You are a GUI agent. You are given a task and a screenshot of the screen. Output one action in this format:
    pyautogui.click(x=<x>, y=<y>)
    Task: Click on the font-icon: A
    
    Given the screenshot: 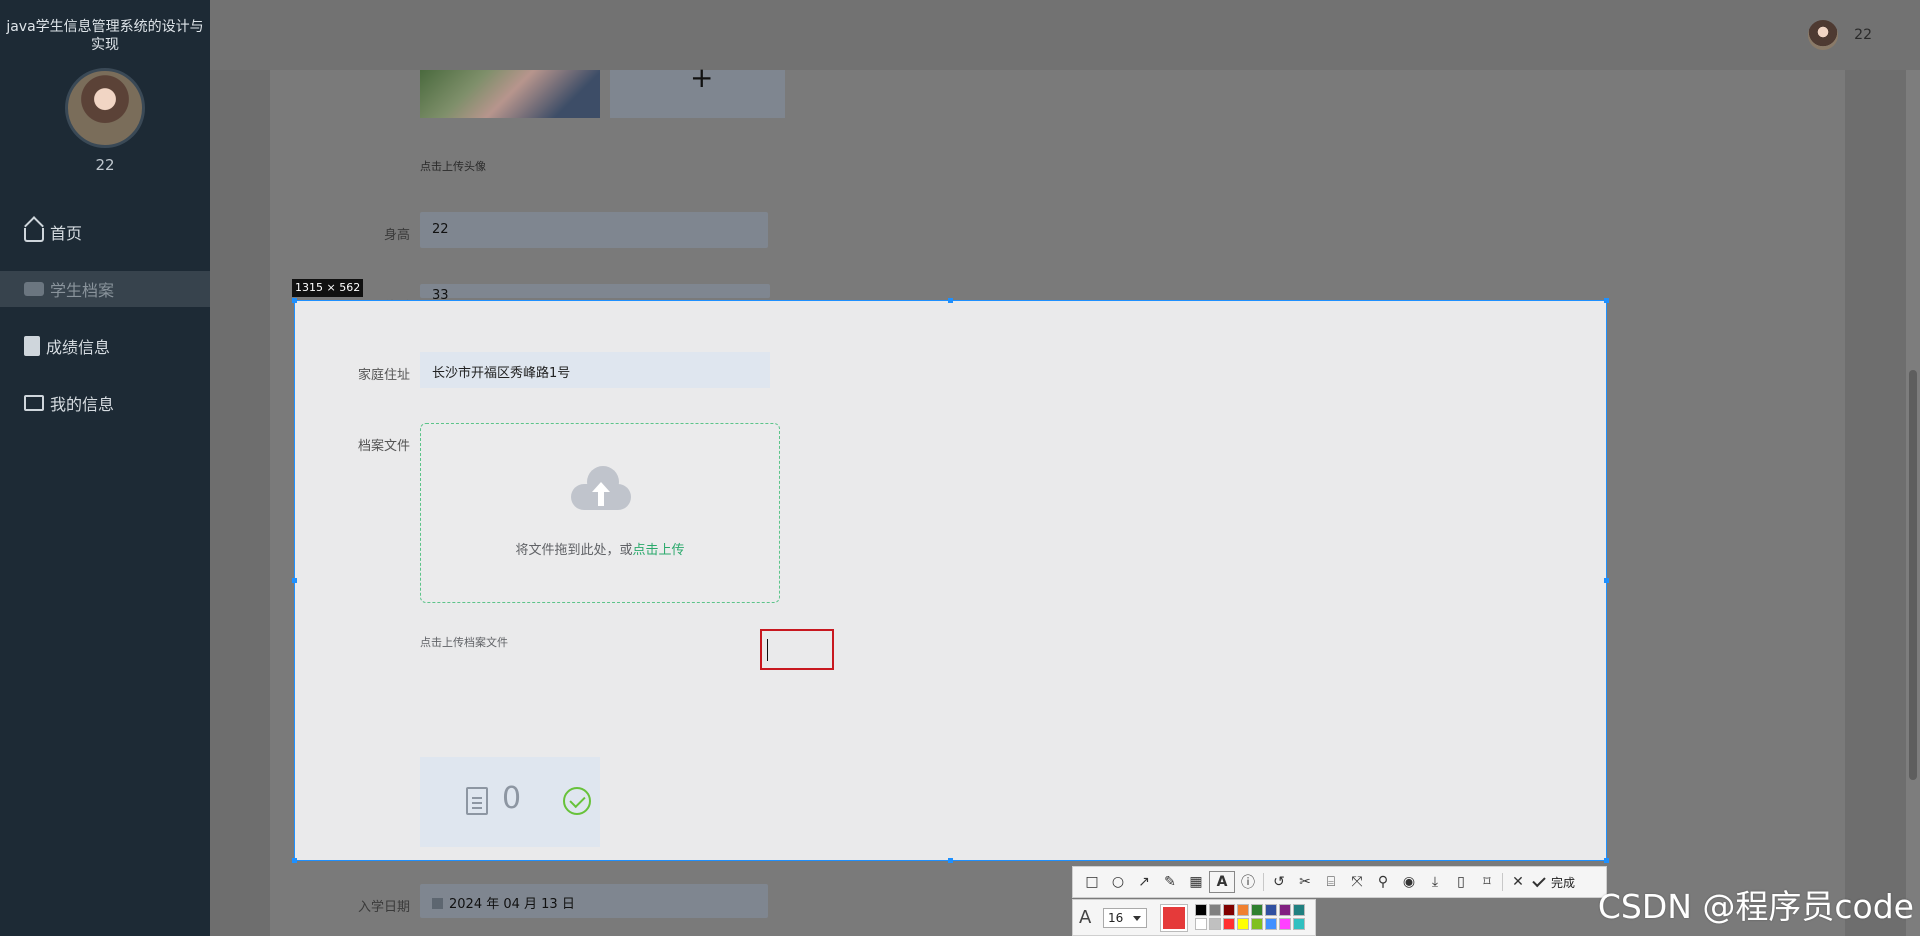 What is the action you would take?
    pyautogui.click(x=1085, y=917)
    